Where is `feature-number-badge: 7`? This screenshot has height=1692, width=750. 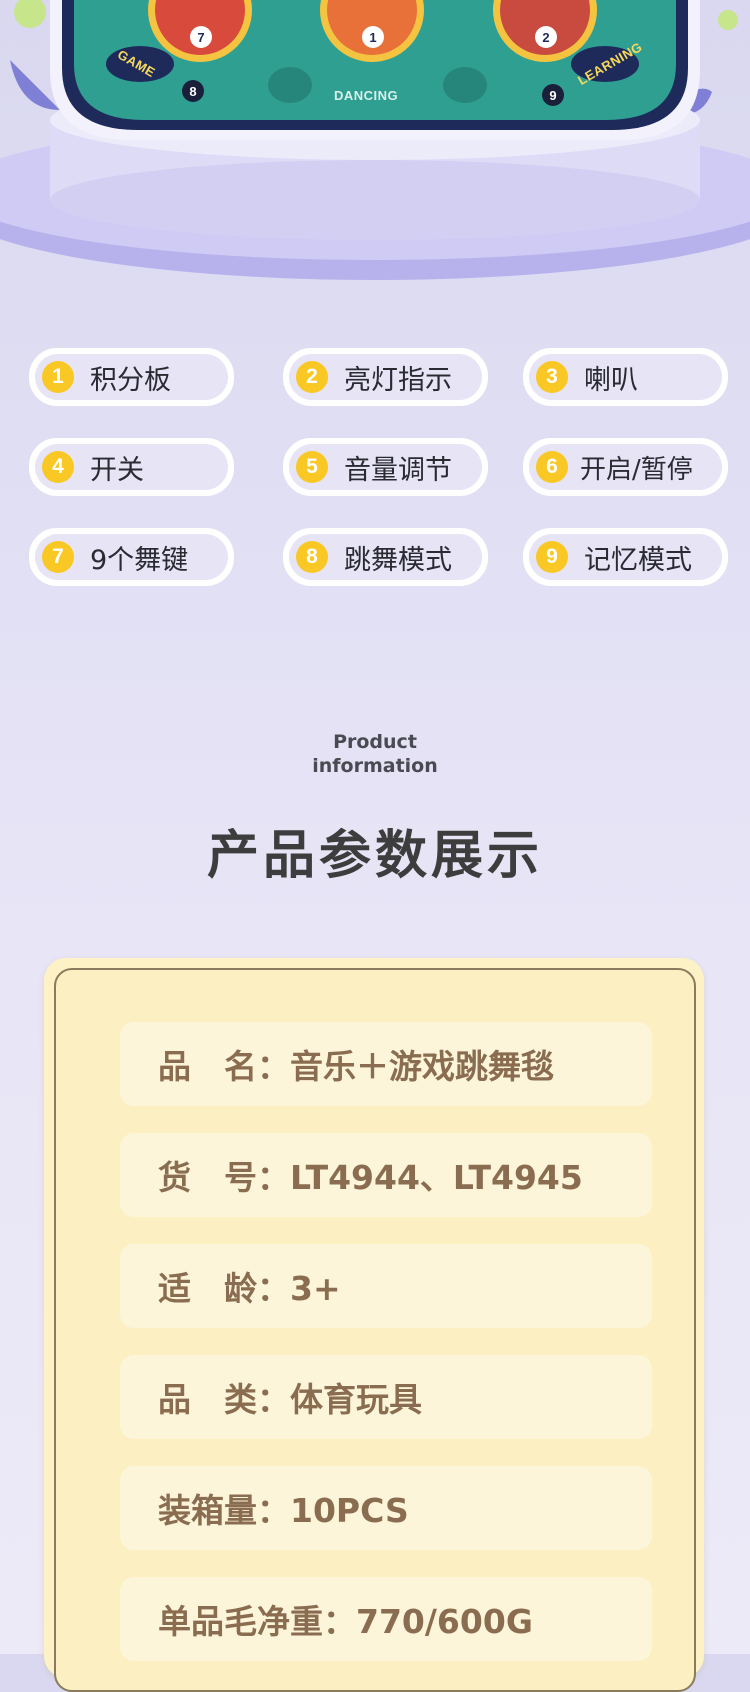
feature-number-badge: 7 is located at coordinates (58, 557).